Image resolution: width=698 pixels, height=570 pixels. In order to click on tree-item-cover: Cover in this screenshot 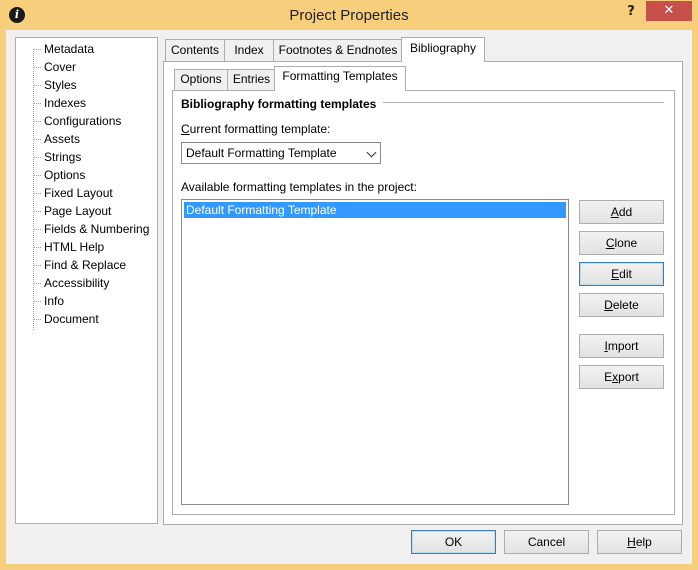, I will do `click(55, 67)`.